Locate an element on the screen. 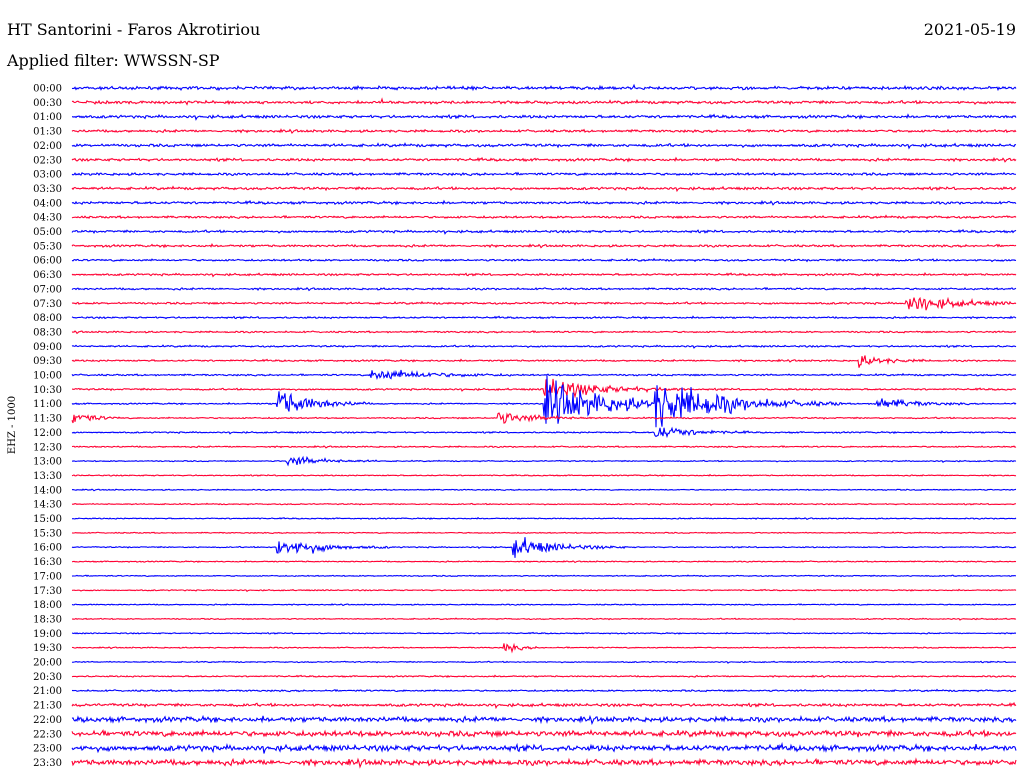 Image resolution: width=1024 pixels, height=780 pixels. row-time-label: 13:30 is located at coordinates (47, 476).